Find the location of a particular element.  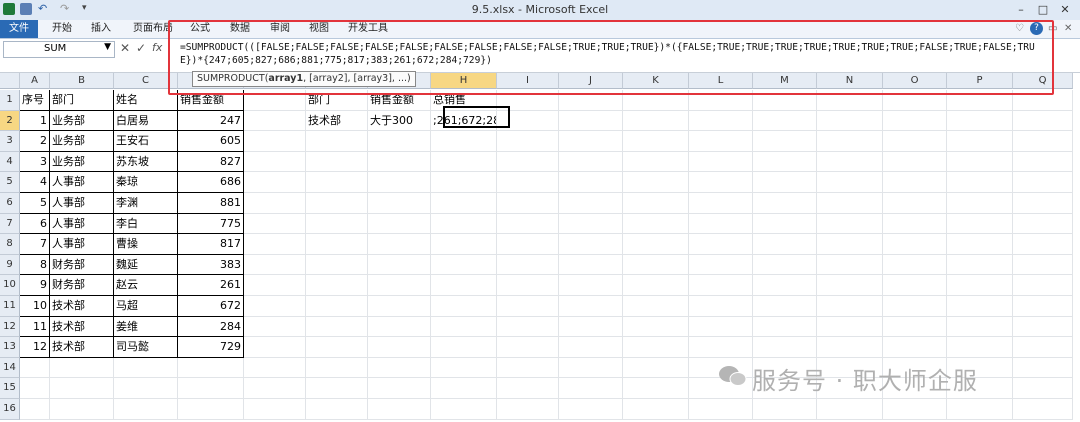

row-header-13: 13 is located at coordinates (10, 347).